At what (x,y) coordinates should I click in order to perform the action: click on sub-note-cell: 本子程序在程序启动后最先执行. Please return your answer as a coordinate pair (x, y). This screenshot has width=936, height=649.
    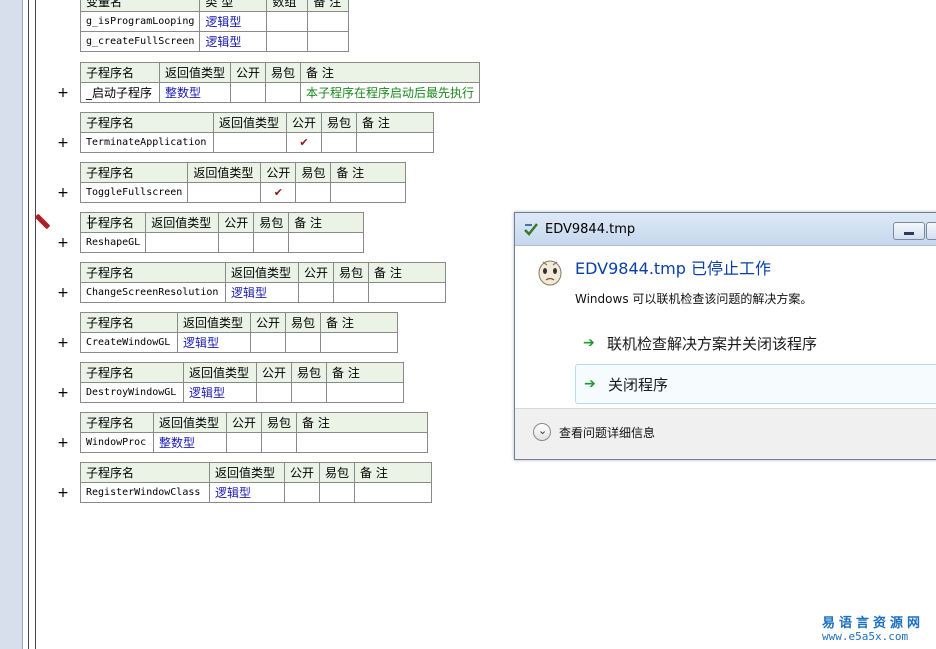
    Looking at the image, I should click on (390, 92).